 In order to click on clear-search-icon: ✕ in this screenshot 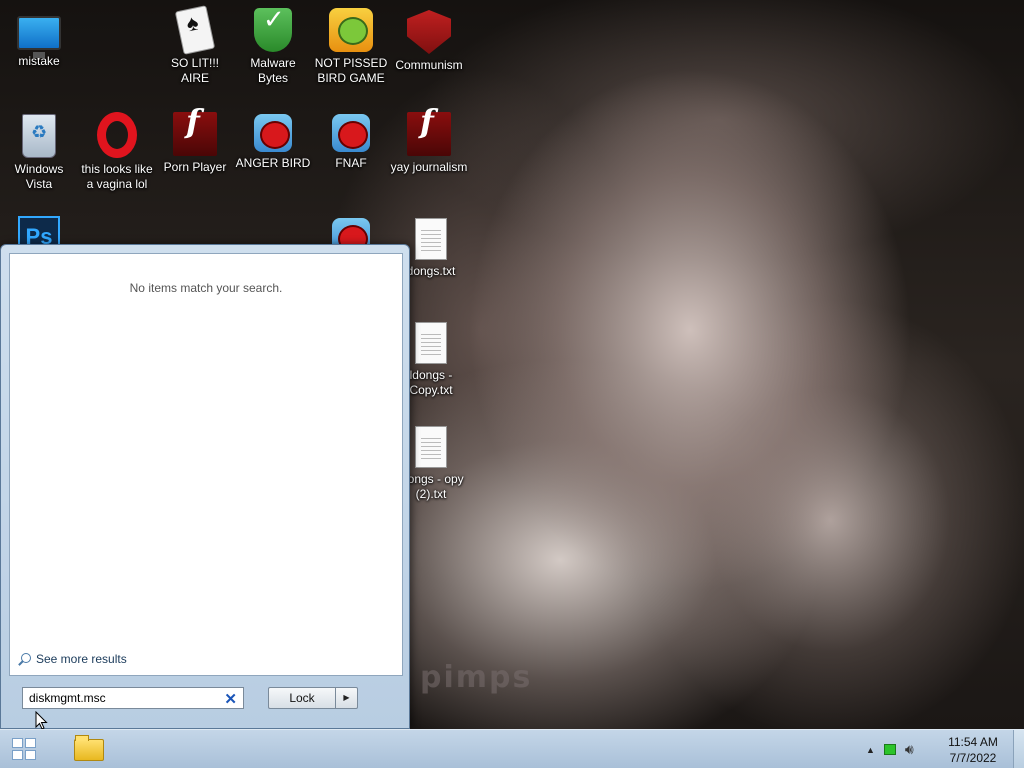, I will do `click(230, 699)`.